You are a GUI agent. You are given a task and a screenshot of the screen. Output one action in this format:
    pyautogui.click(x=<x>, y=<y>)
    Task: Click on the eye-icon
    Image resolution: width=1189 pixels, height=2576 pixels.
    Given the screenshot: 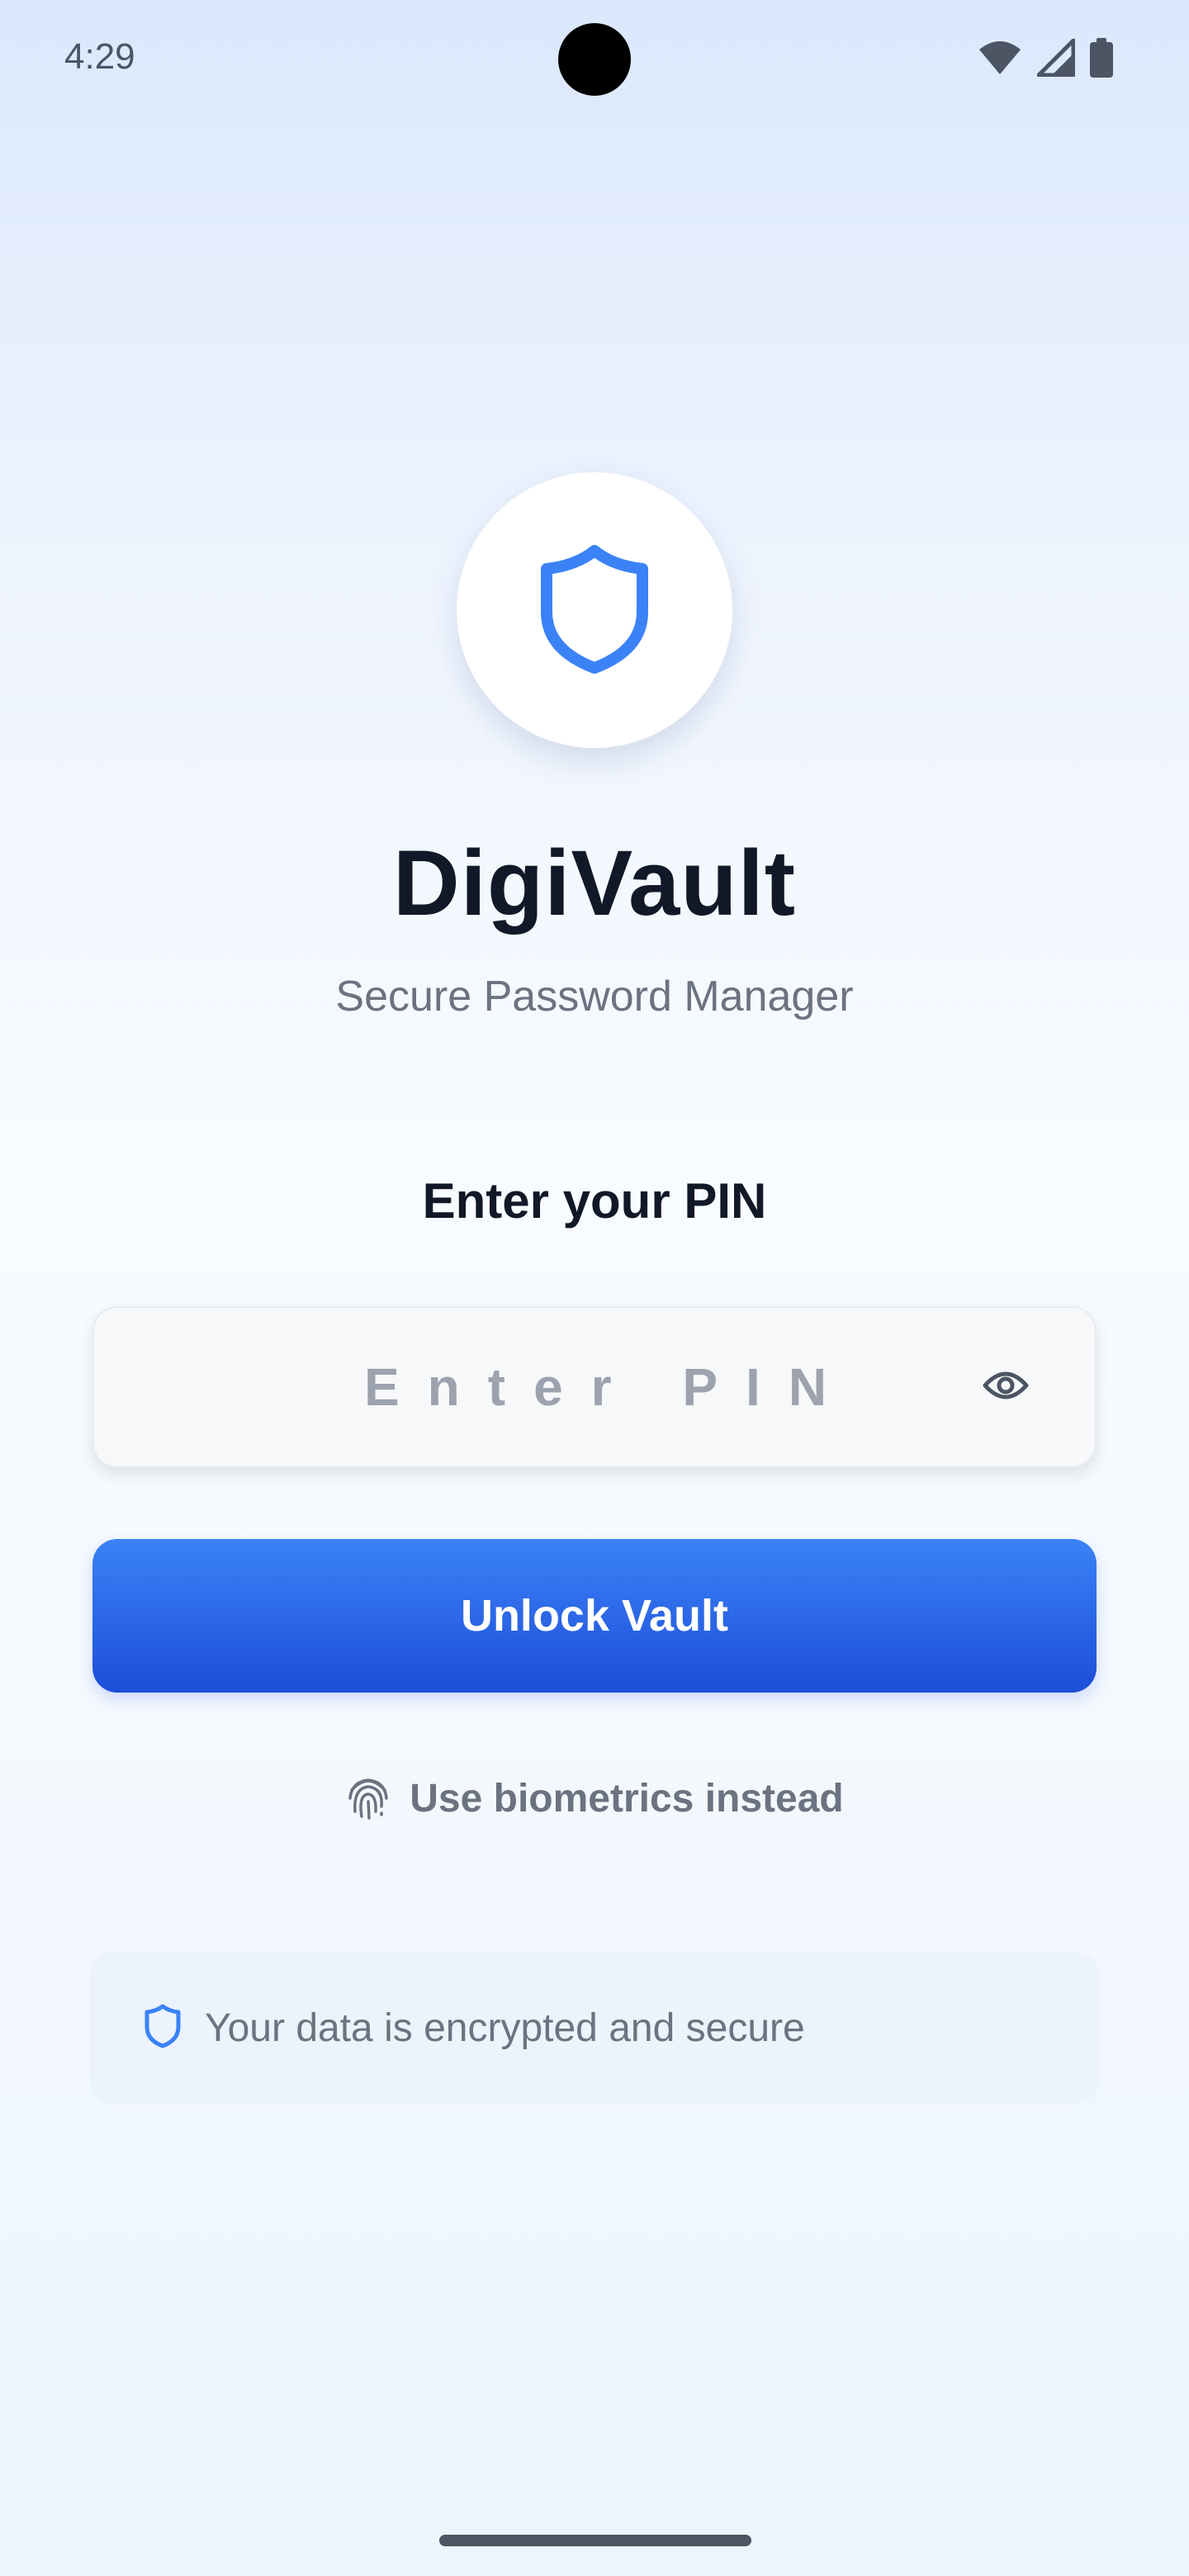 What is the action you would take?
    pyautogui.click(x=1006, y=1387)
    